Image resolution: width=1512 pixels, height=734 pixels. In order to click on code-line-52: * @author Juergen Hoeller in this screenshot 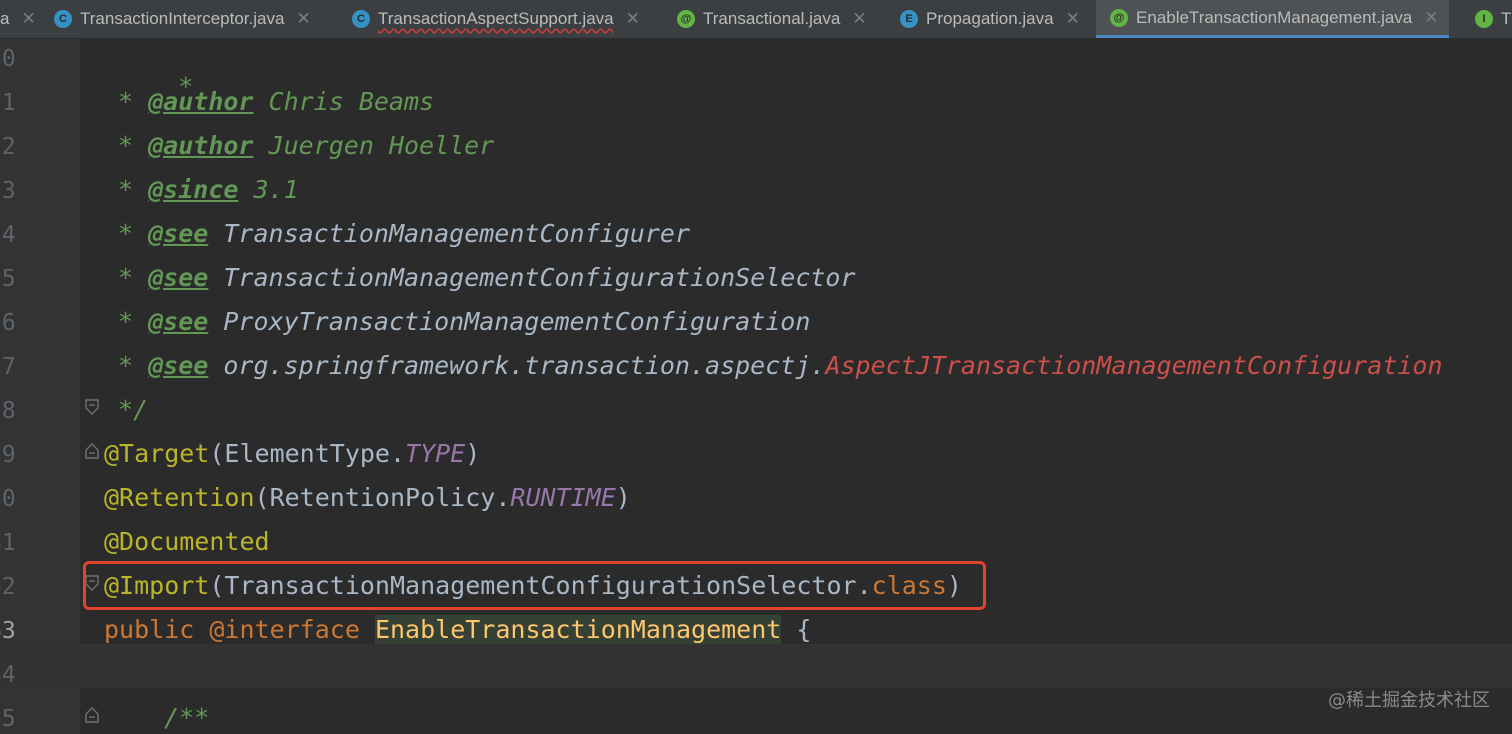, I will do `click(306, 145)`.